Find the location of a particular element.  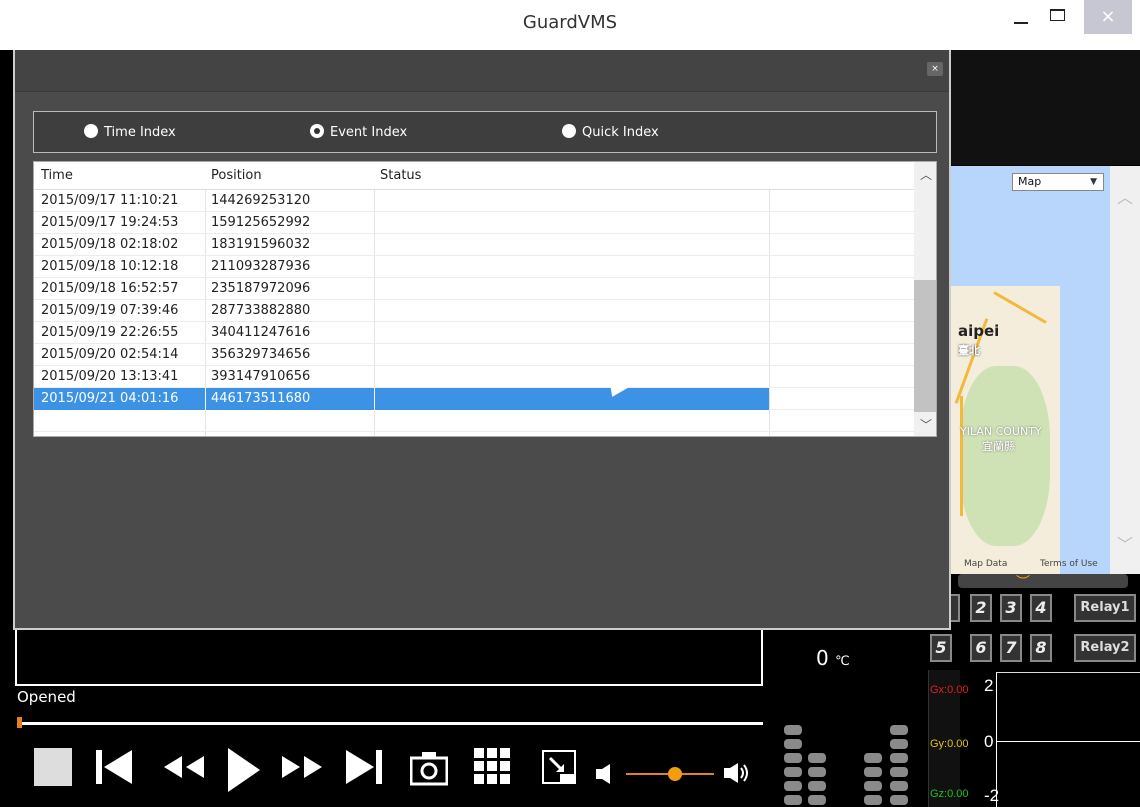

cell-position: 446173511680 is located at coordinates (261, 398).